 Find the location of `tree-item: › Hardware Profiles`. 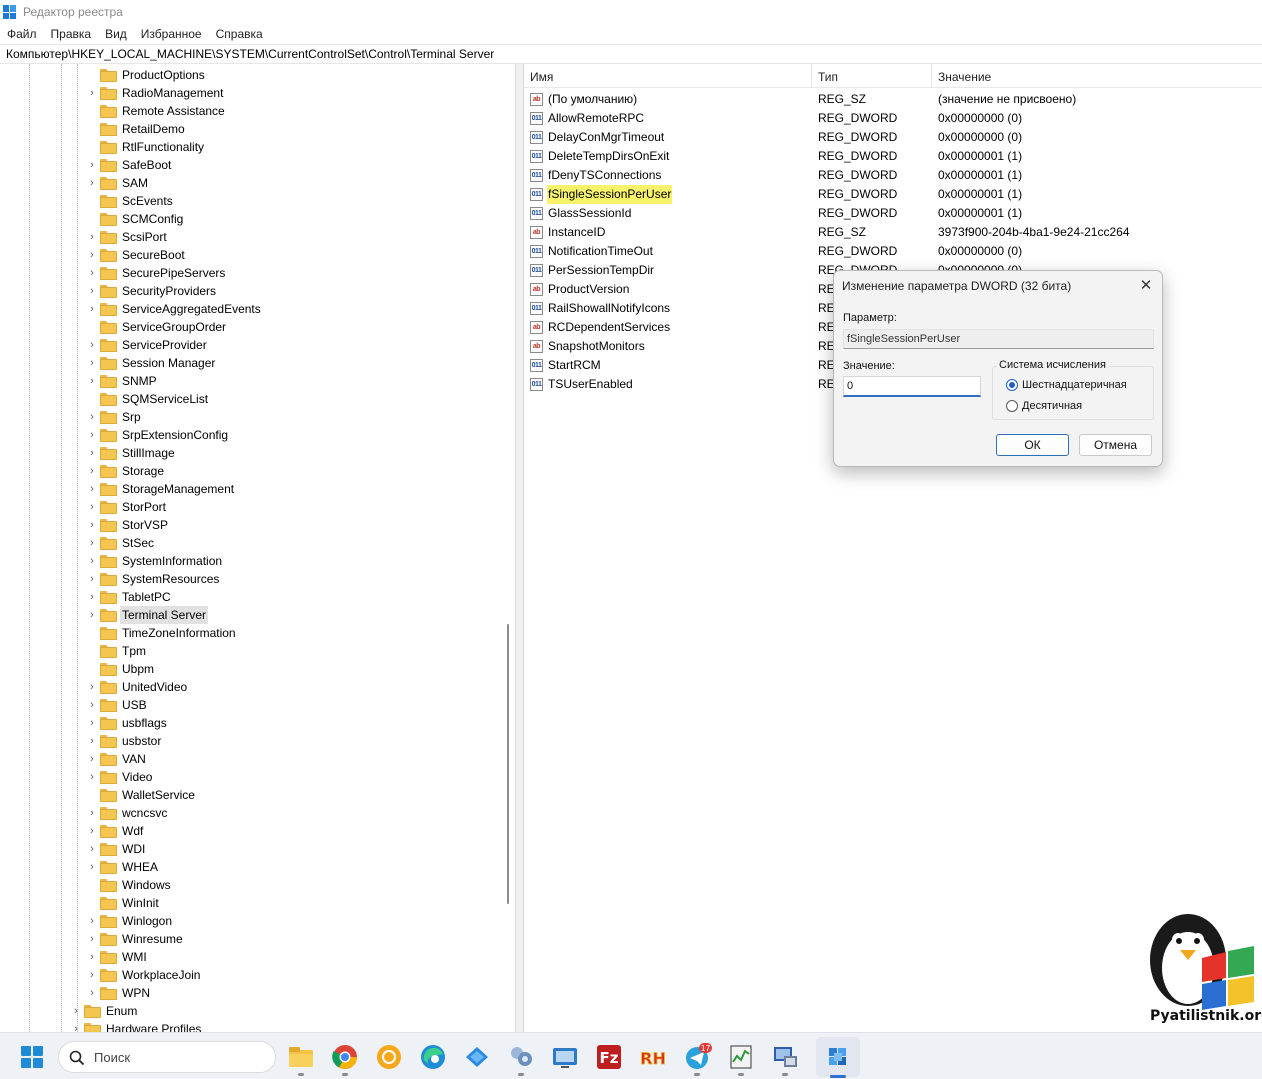

tree-item: › Hardware Profiles is located at coordinates (250, 1026).